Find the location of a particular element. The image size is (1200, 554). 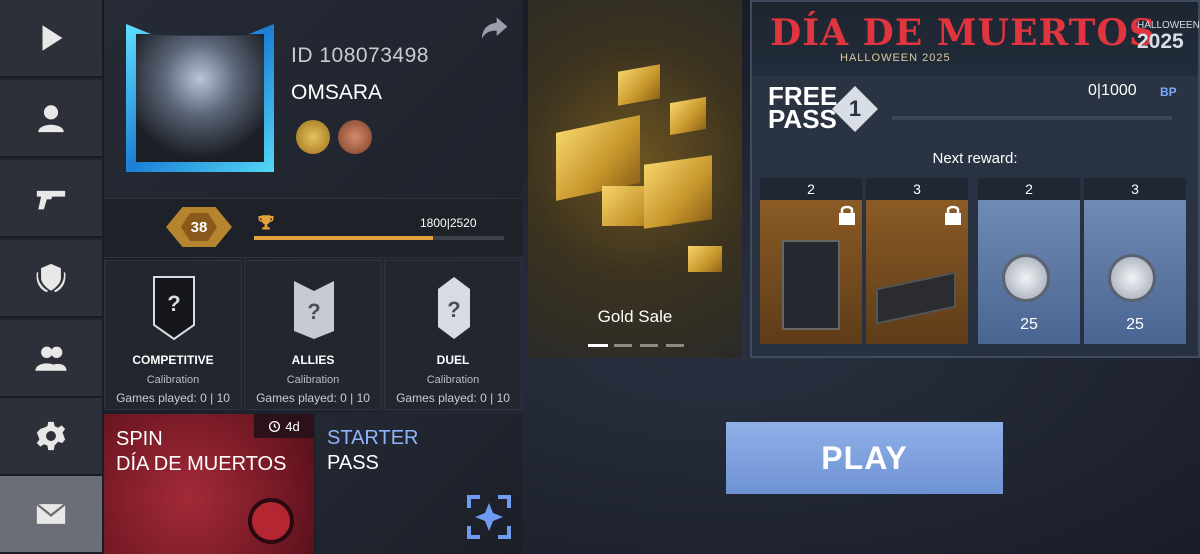

reward-item: 2 is located at coordinates (811, 261).